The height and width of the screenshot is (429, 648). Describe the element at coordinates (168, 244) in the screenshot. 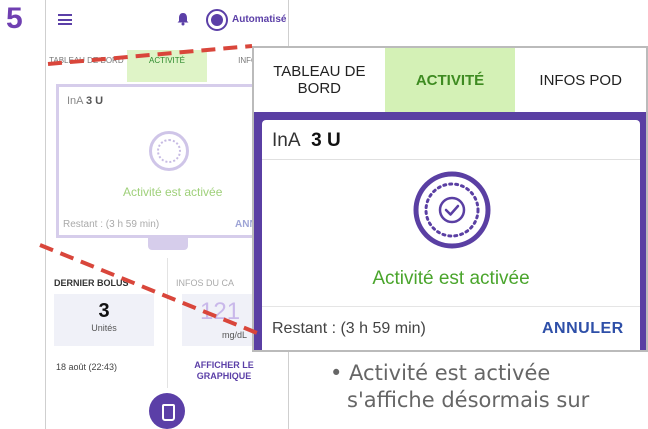

I see `carousel-dots` at that location.